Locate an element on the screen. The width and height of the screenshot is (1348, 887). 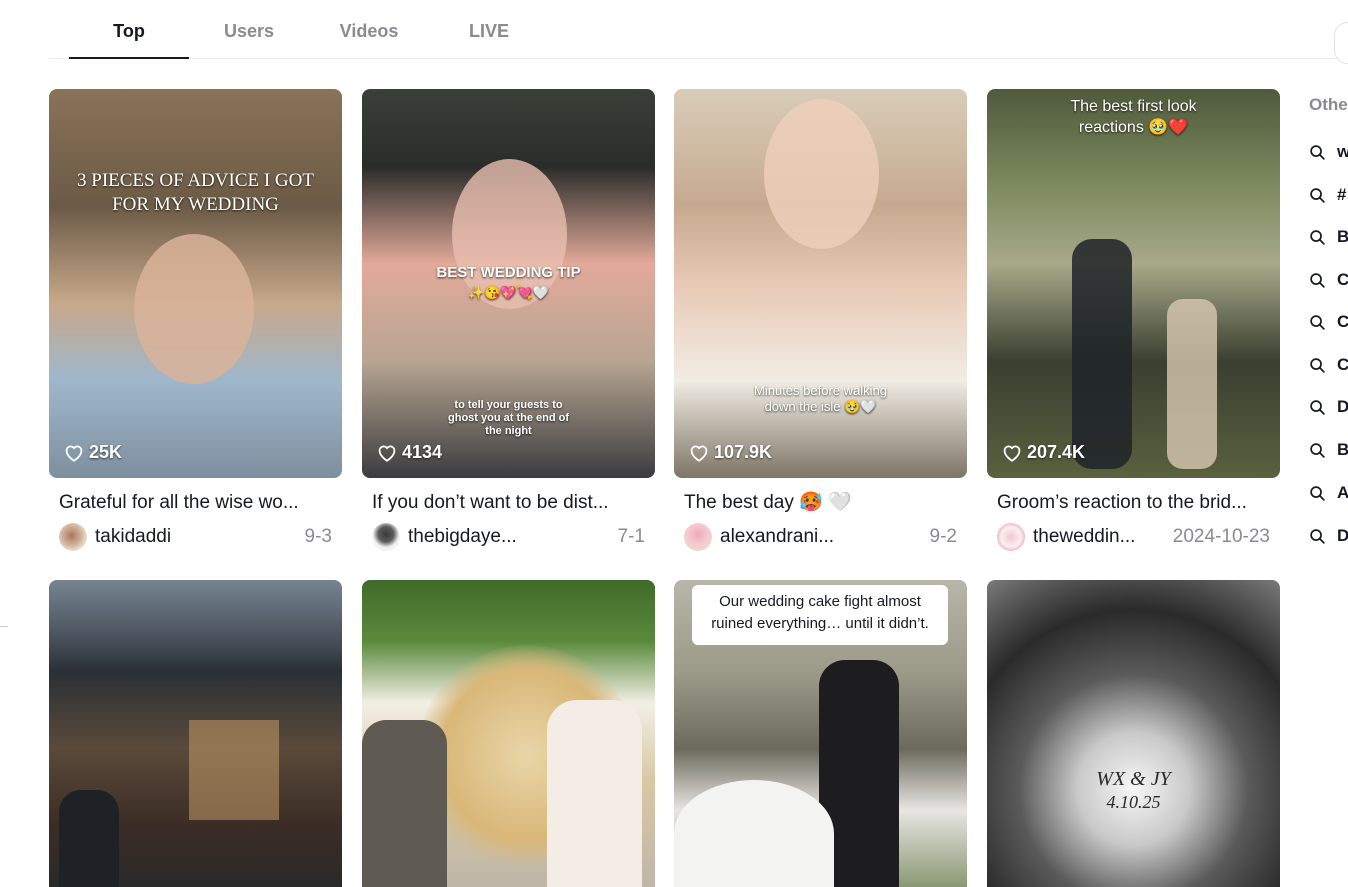
like-count: 107.9K is located at coordinates (730, 452).